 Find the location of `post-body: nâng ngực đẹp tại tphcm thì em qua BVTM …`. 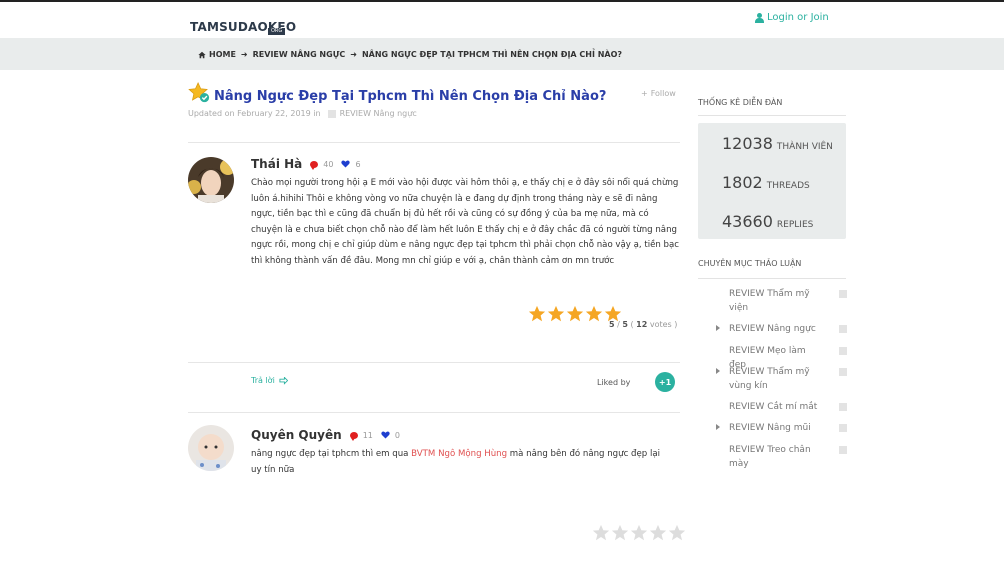

post-body: nâng ngực đẹp tại tphcm thì em qua BVTM … is located at coordinates (461, 462).